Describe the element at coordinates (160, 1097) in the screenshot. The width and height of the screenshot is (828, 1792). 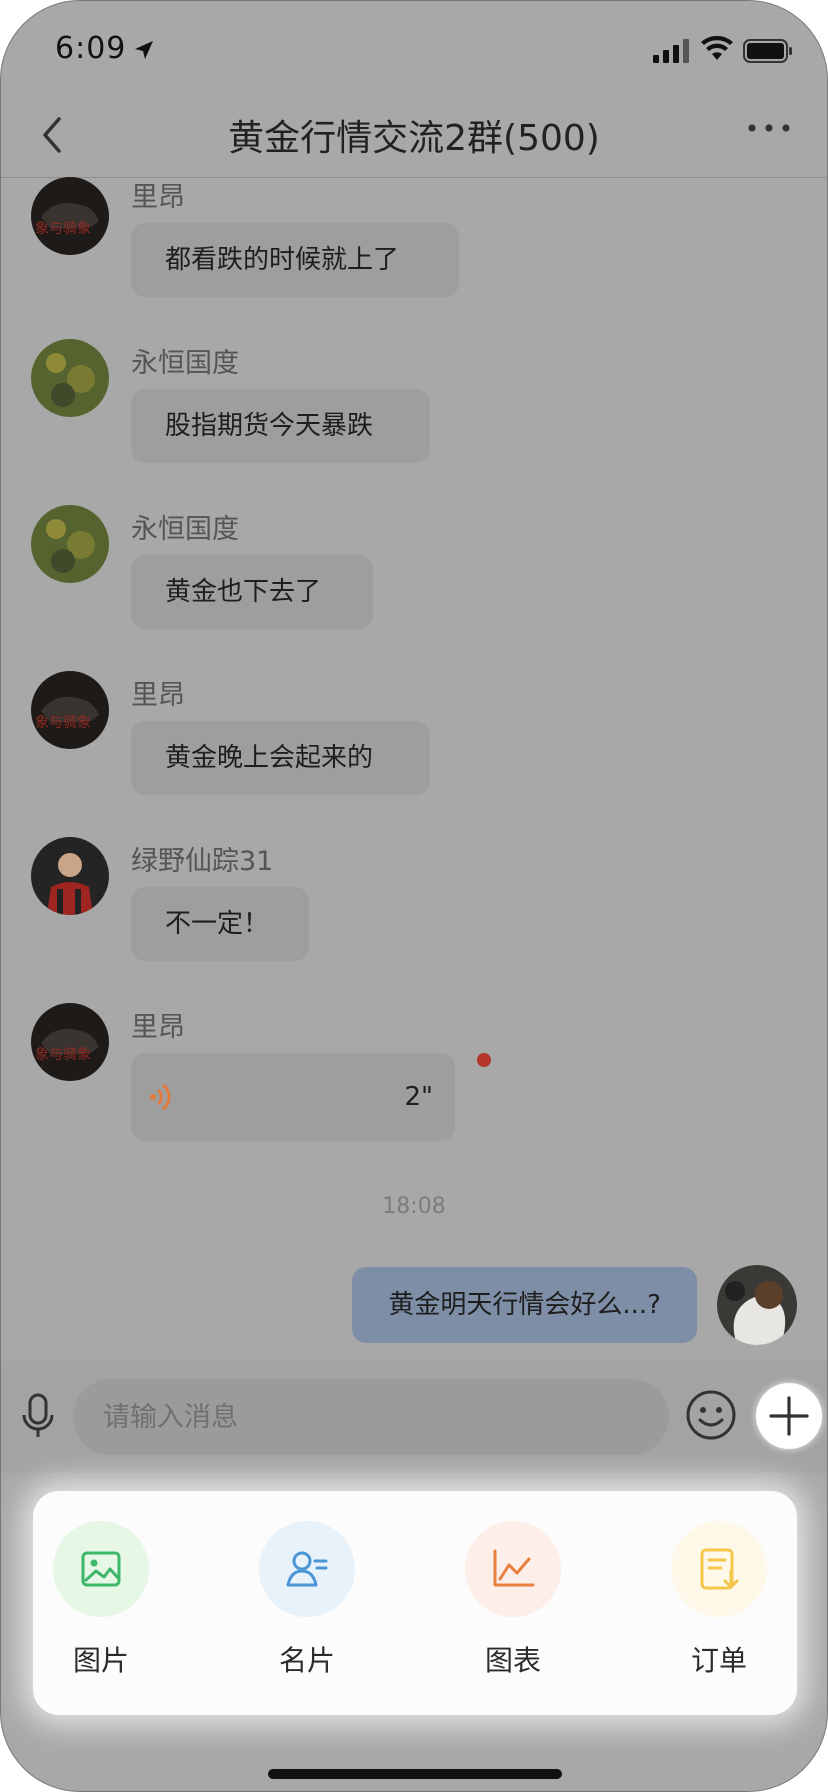
I see `voice-wave-icon` at that location.